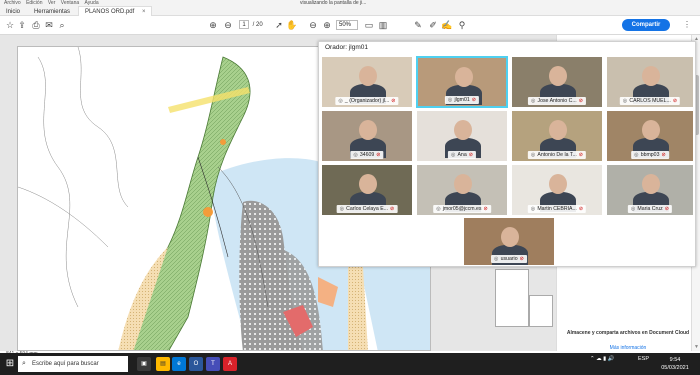  Describe the element at coordinates (462, 190) in the screenshot. I see `participant-tile: ◎ jmor05@jccm.es ⊘` at that location.